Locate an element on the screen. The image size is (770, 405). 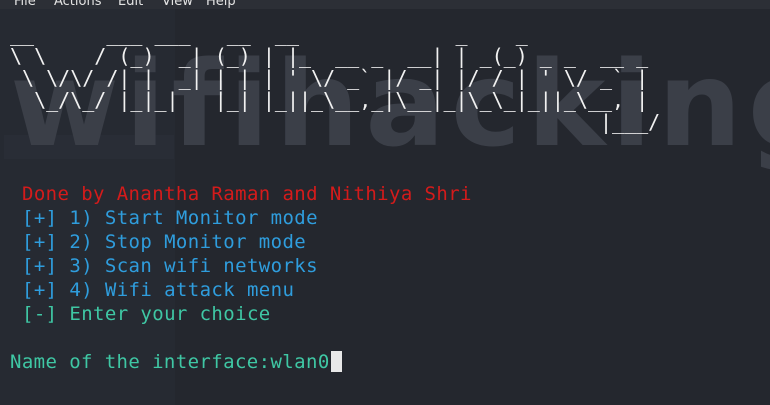
text-cursor is located at coordinates (336, 361).